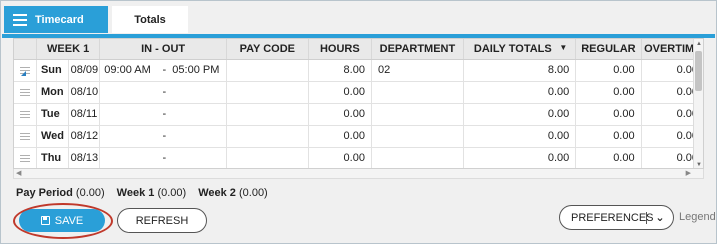 This screenshot has height=244, width=717. What do you see at coordinates (608, 49) in the screenshot?
I see `header-regular: REGULAR` at bounding box center [608, 49].